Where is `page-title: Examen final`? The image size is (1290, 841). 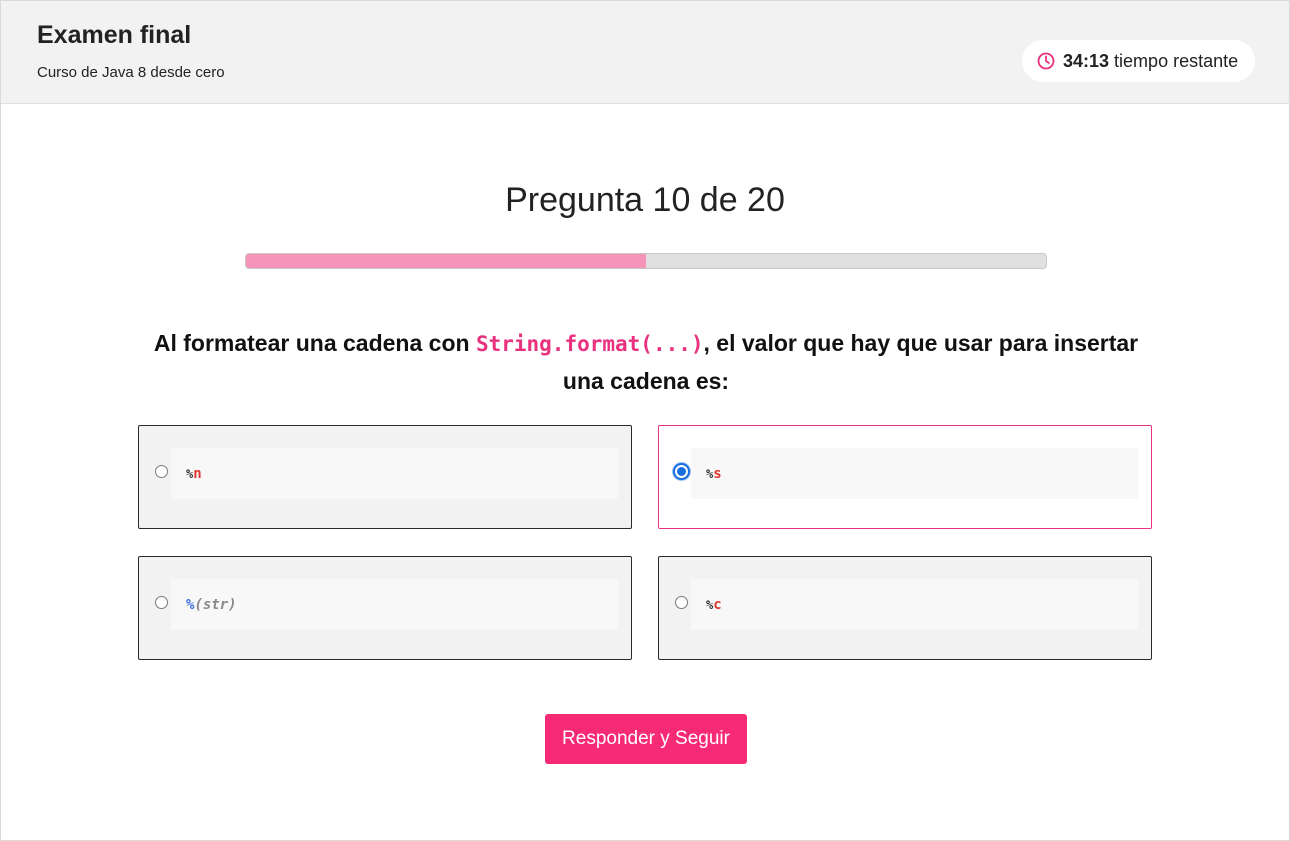 page-title: Examen final is located at coordinates (114, 35).